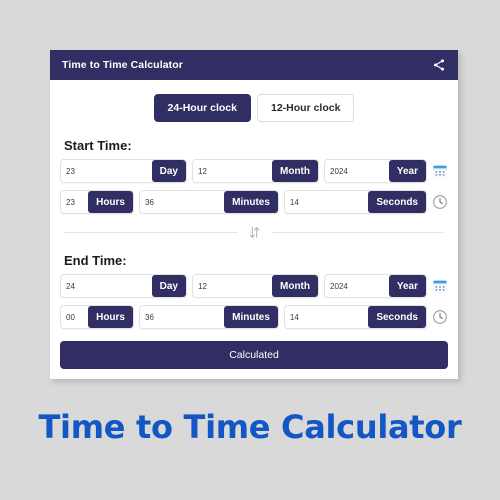 This screenshot has height=500, width=500. I want to click on start-year-label: Year, so click(407, 171).